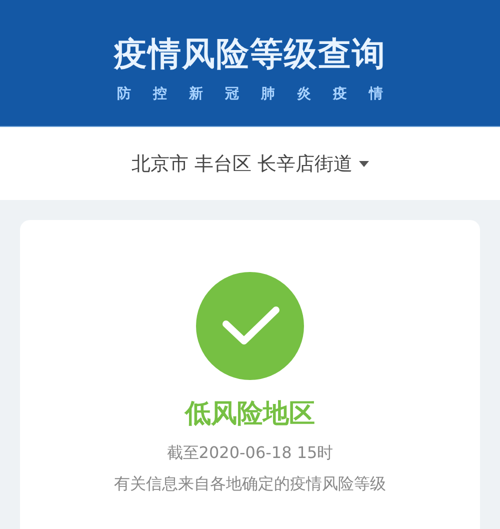 This screenshot has width=500, height=529. What do you see at coordinates (124, 94) in the screenshot?
I see `subtitle-character: 防` at bounding box center [124, 94].